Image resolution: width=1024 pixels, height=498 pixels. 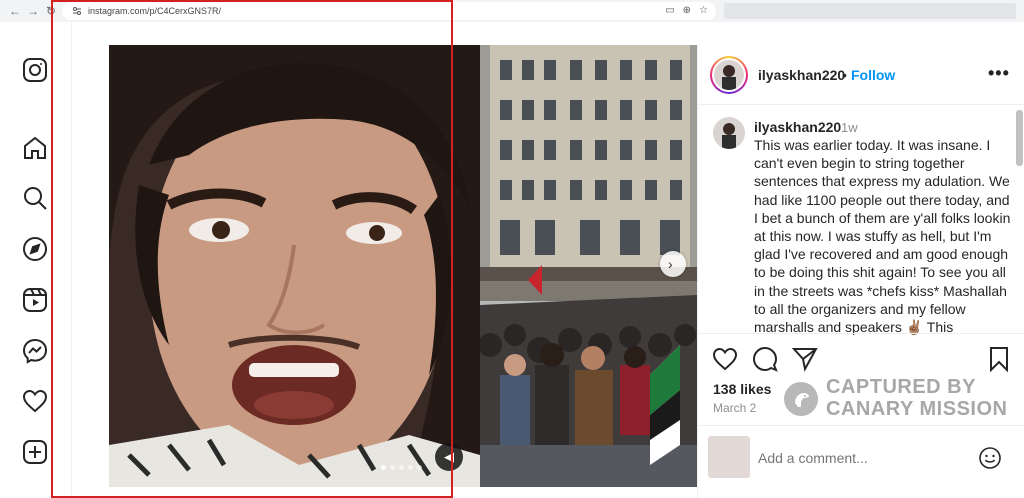 I want to click on speaker-icon: ◀, so click(x=449, y=456).